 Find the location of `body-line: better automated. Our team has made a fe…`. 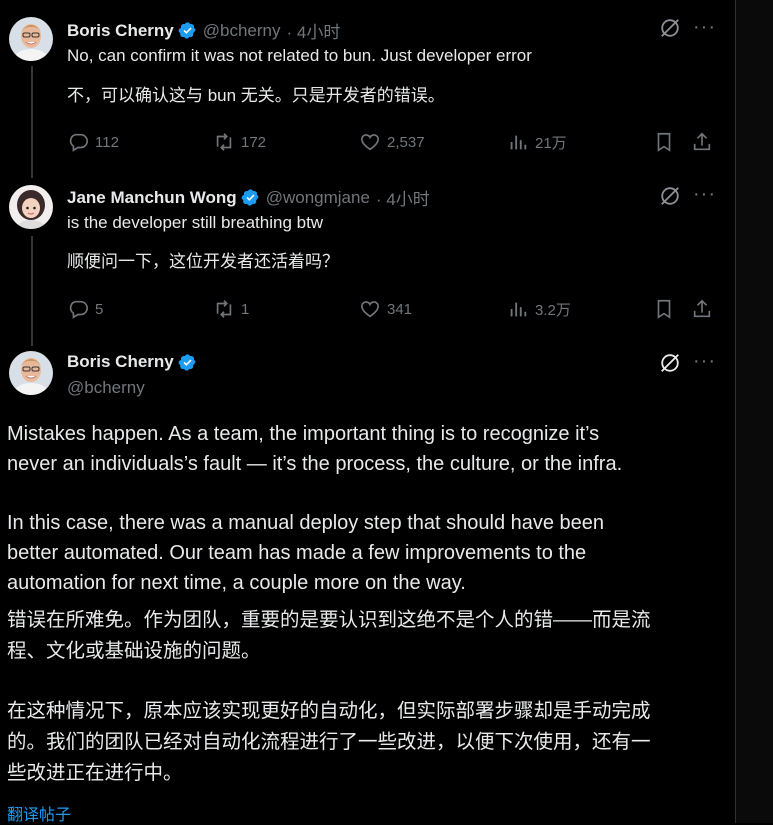

body-line: better automated. Our team has made a fe… is located at coordinates (297, 553).